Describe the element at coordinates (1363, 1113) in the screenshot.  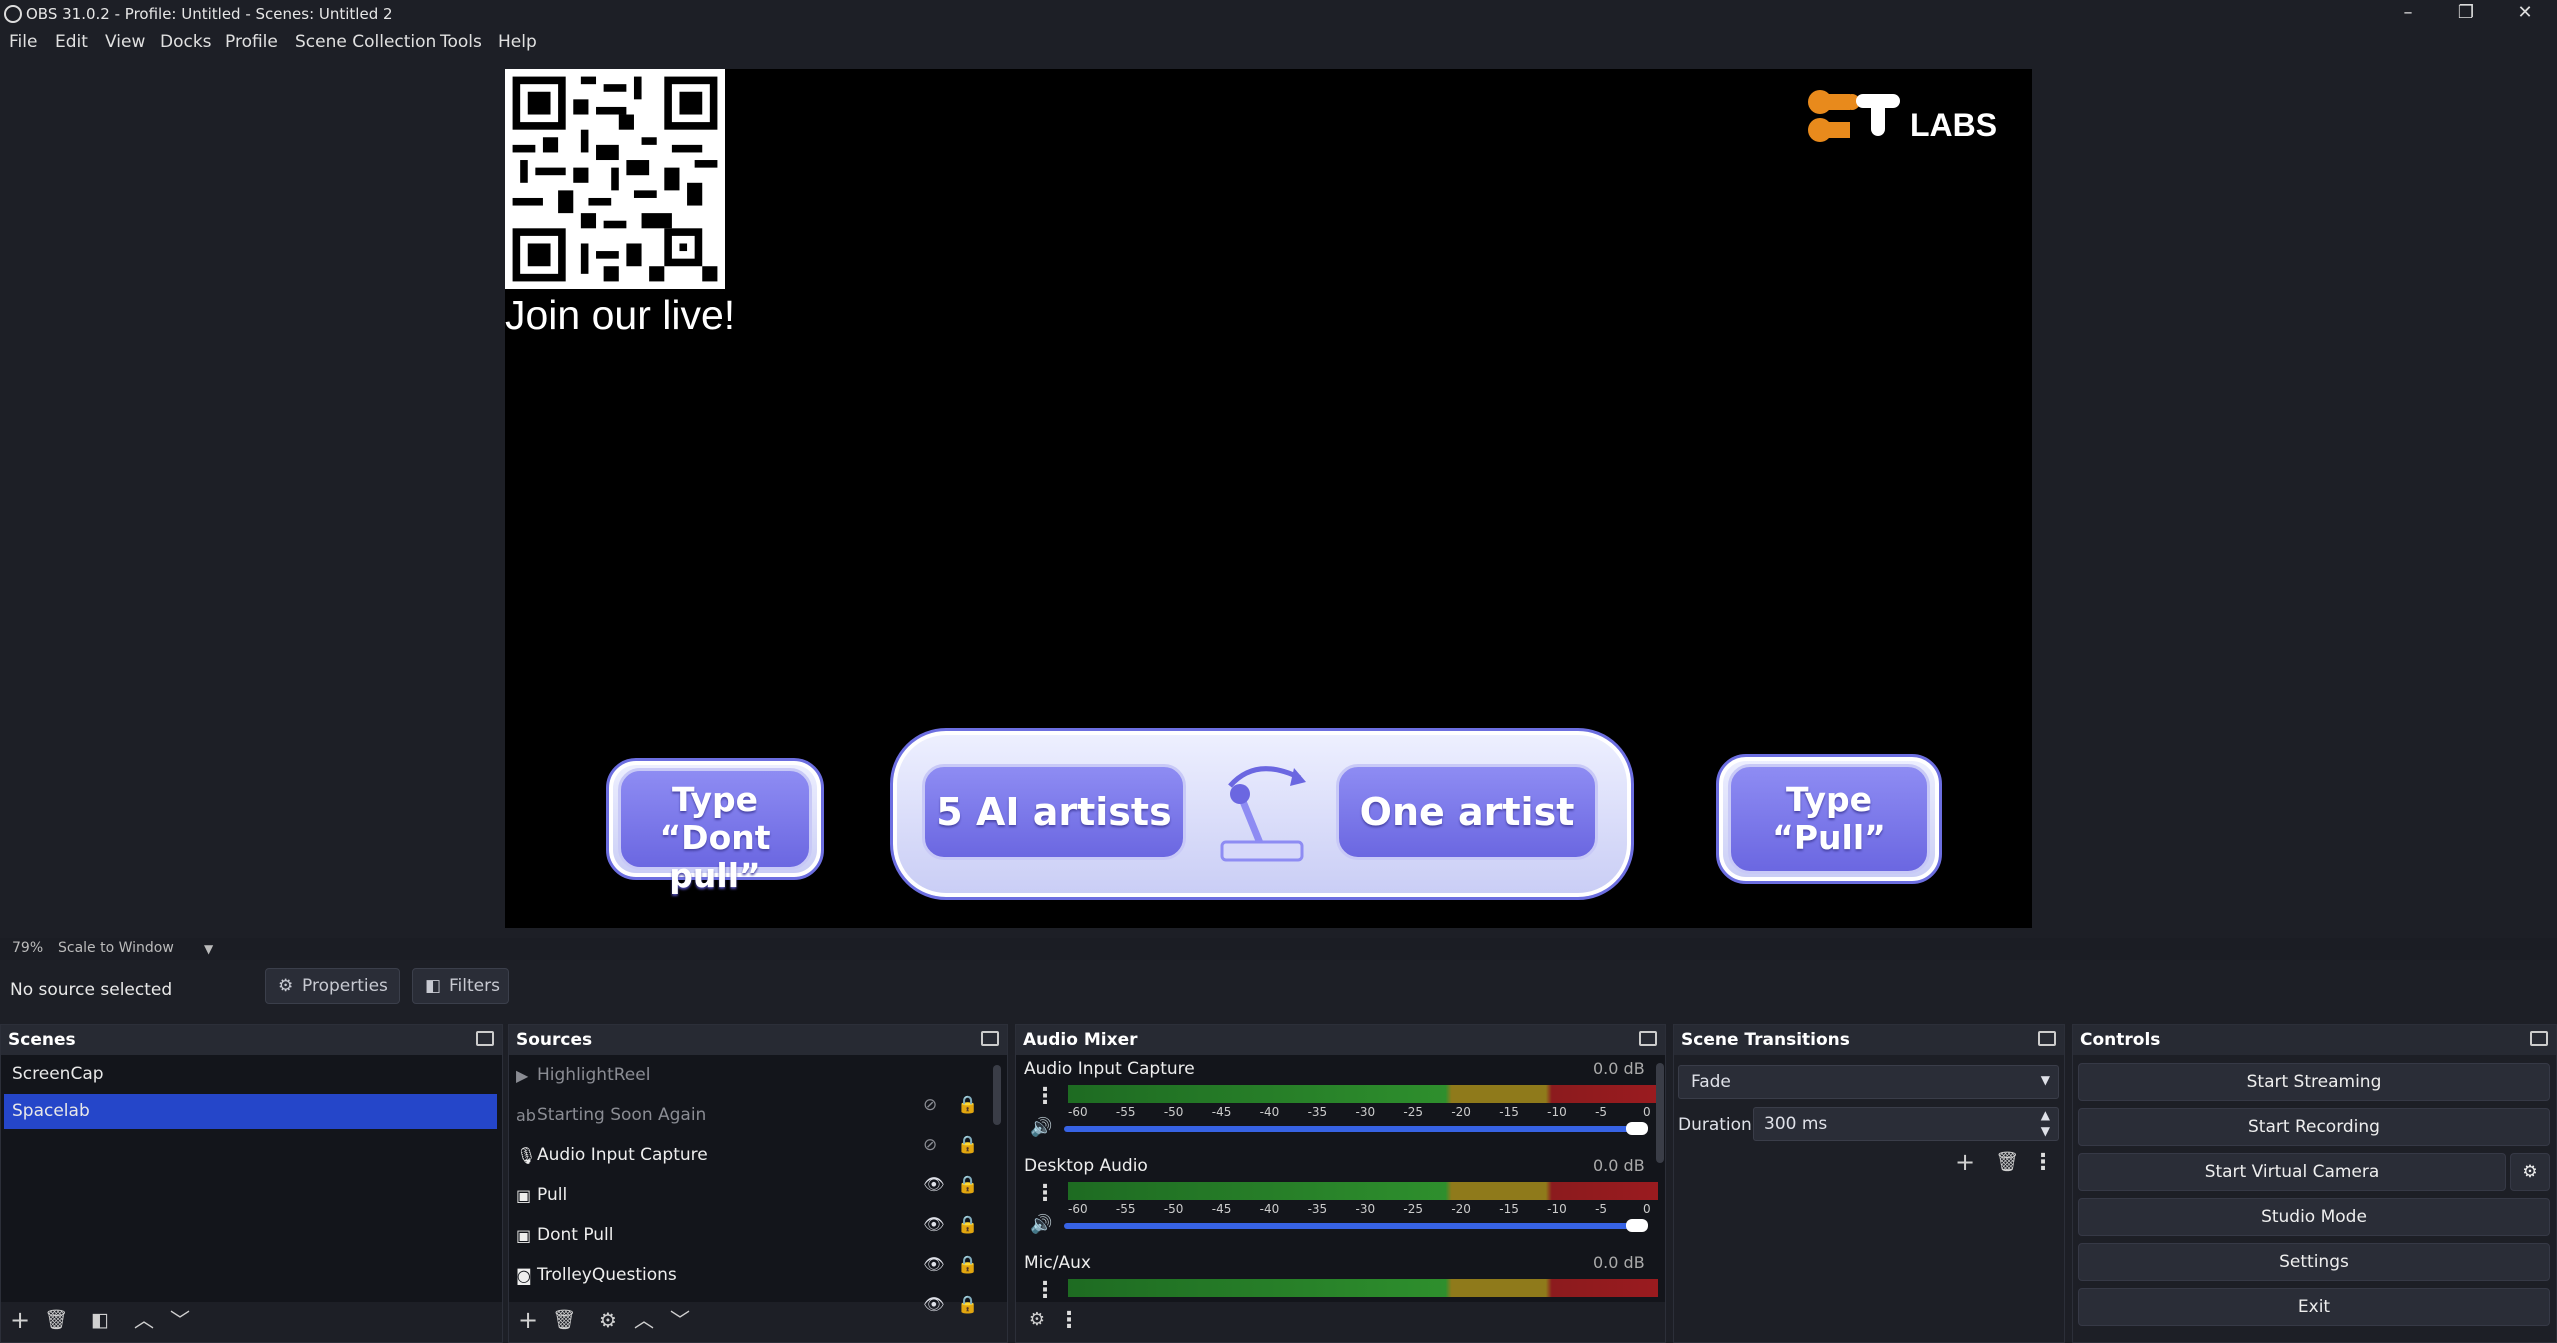
I see `meter-ticks: -60 -55 -50 -45 -40 -35 -30 -25 -20 -15 -10 -5 0` at that location.